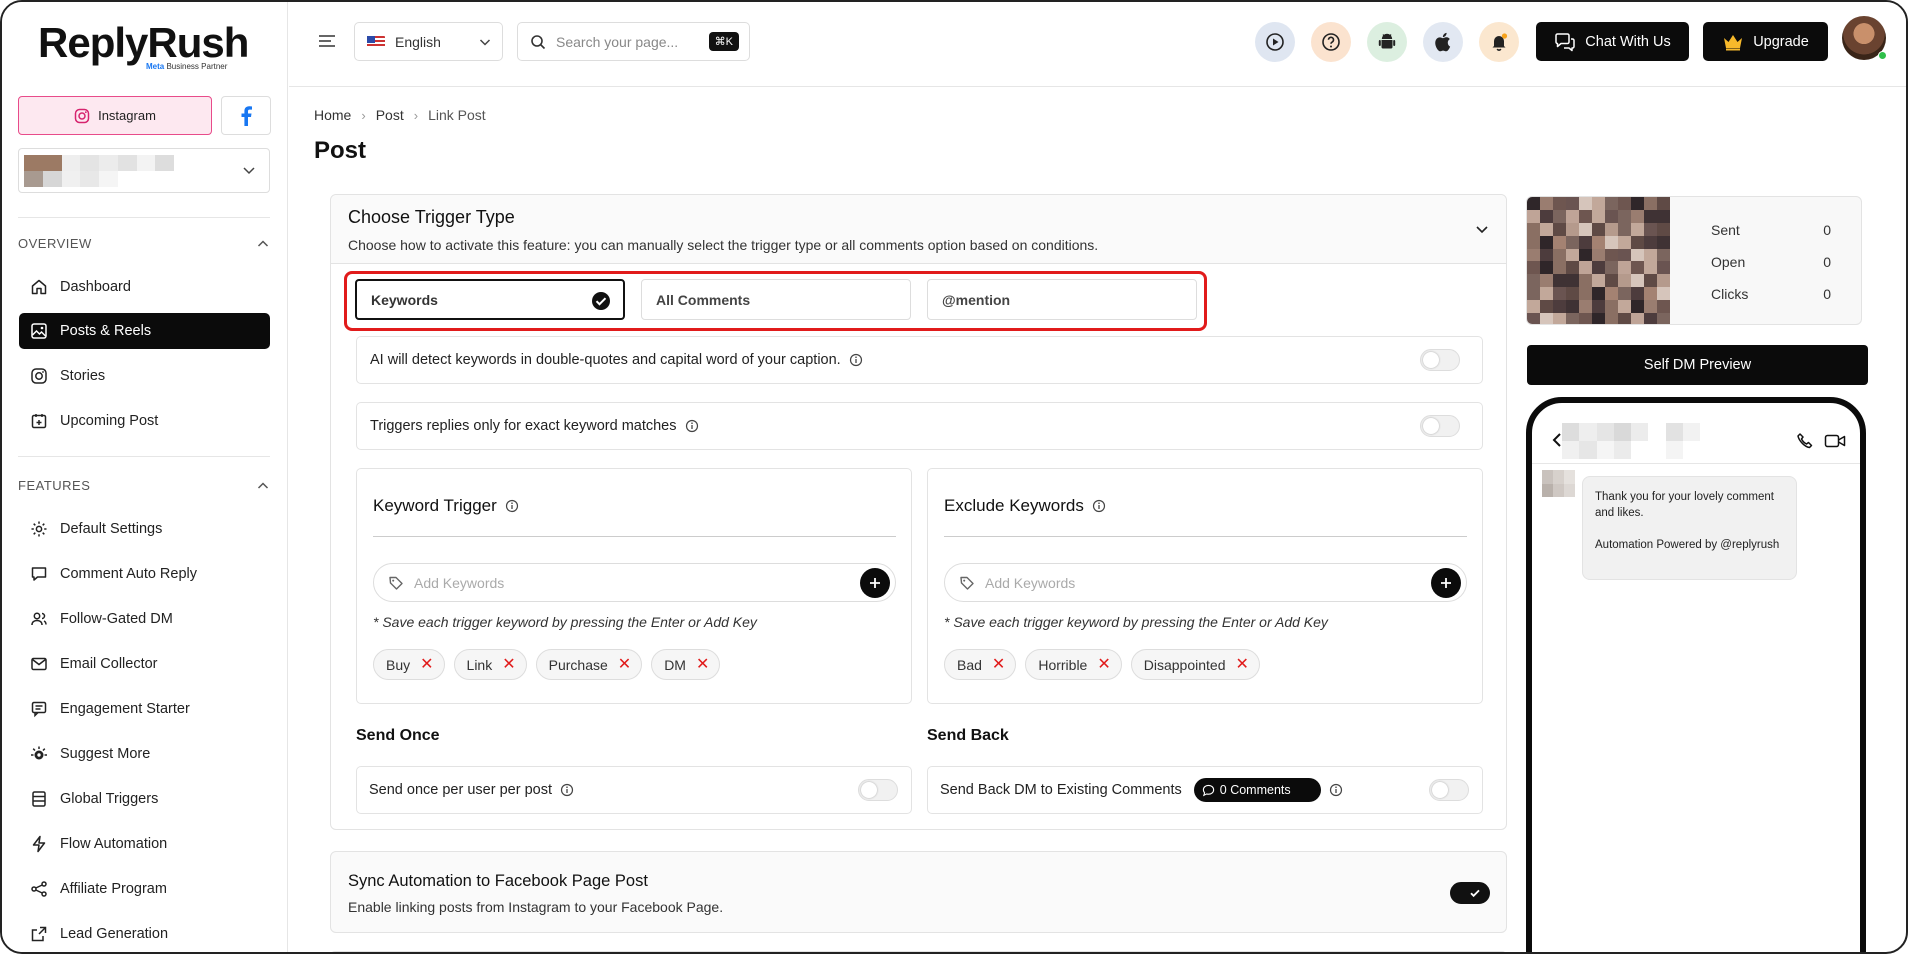 The width and height of the screenshot is (1908, 954). What do you see at coordinates (1184, 664) in the screenshot?
I see `keyword-chip-label: Disappointed` at bounding box center [1184, 664].